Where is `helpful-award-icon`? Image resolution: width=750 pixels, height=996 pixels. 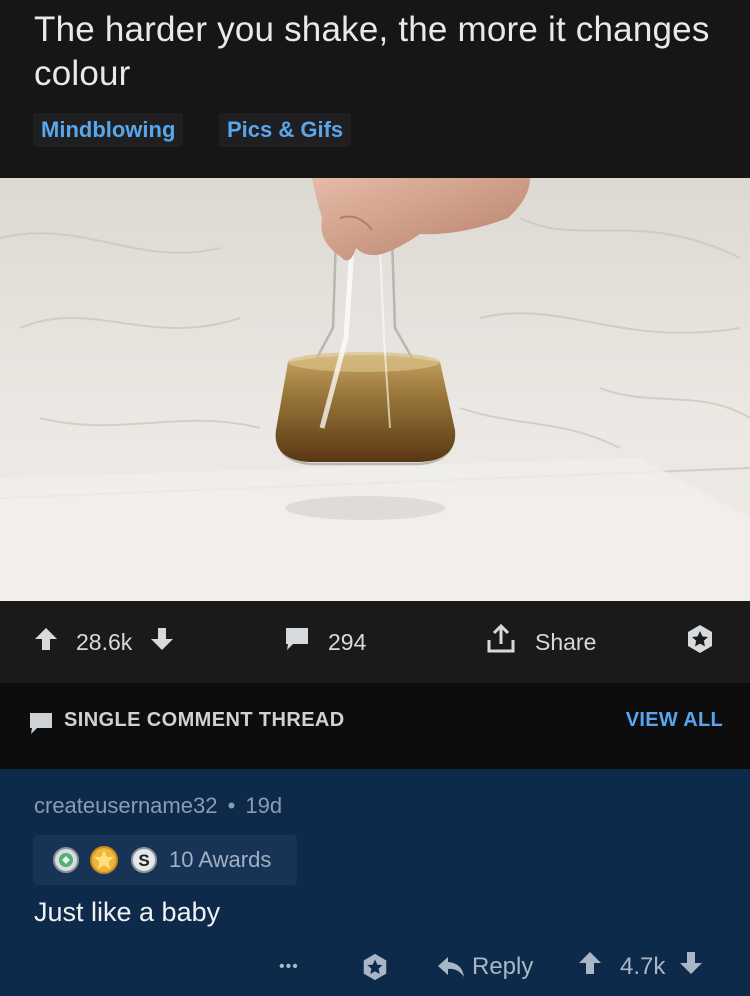 helpful-award-icon is located at coordinates (66, 862).